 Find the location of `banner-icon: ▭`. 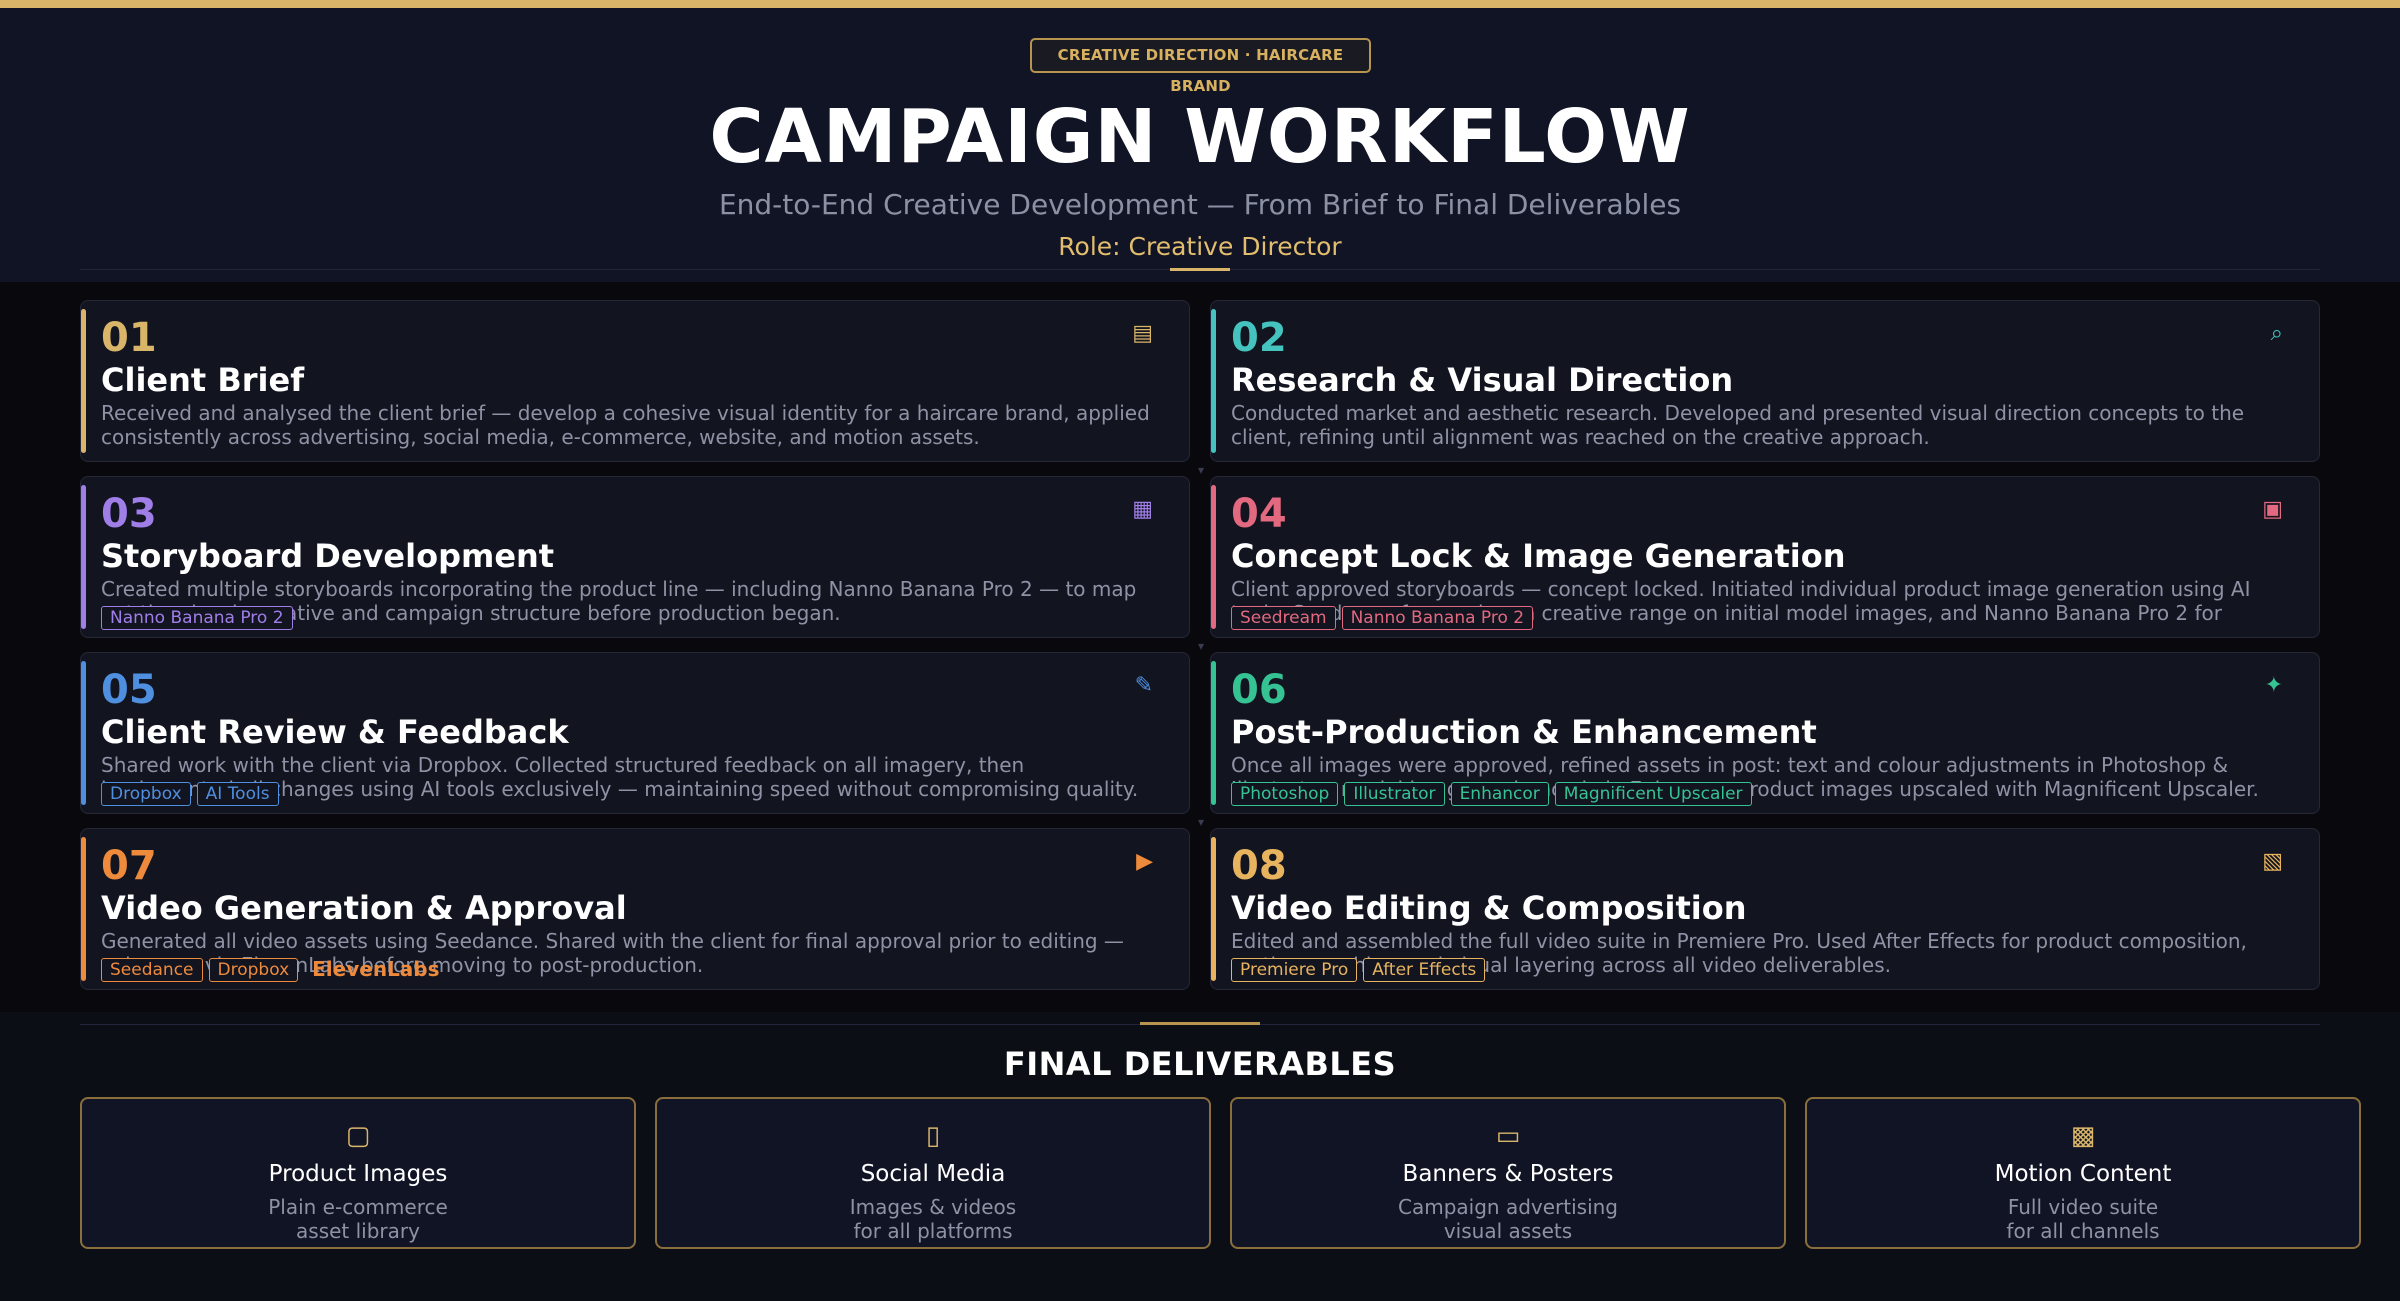

banner-icon: ▭ is located at coordinates (1508, 1136).